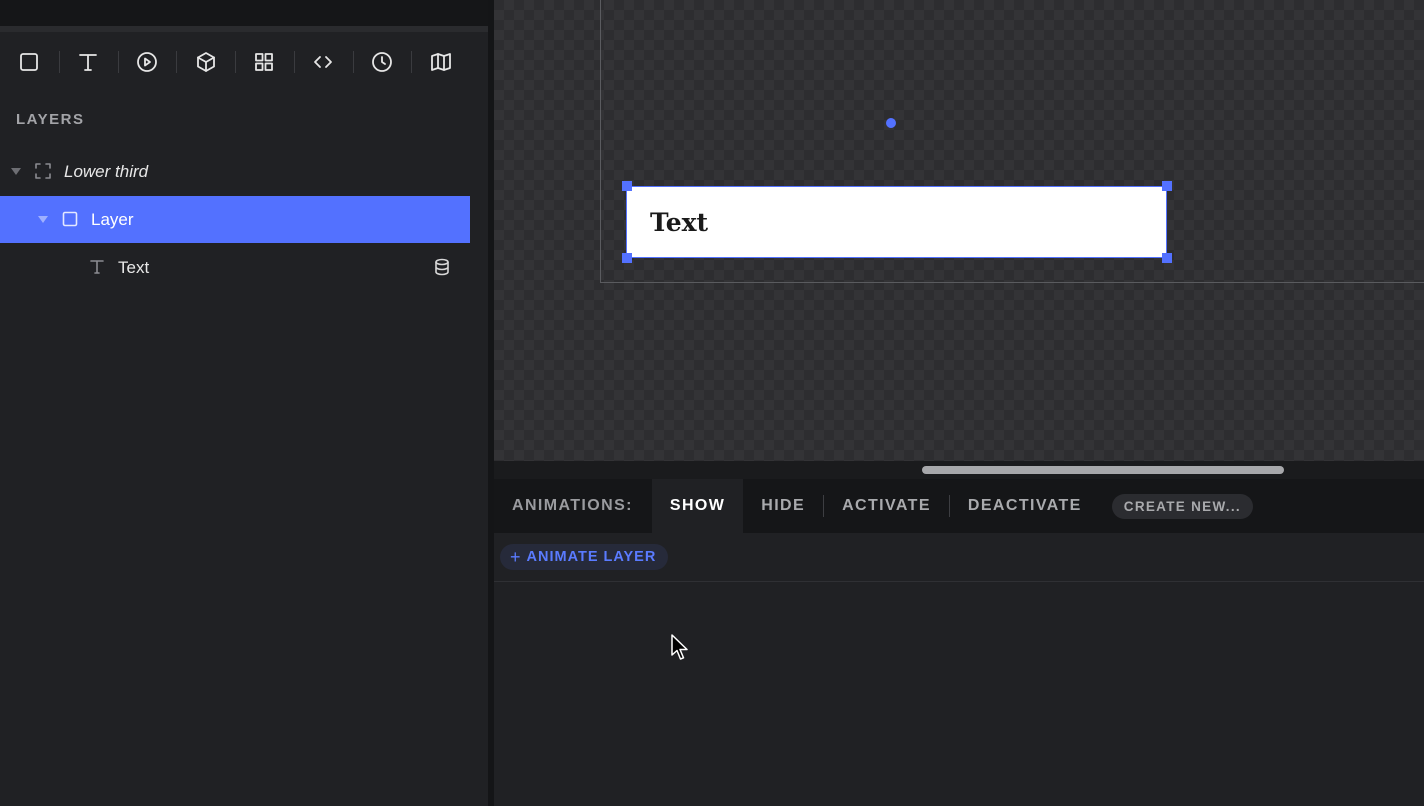 This screenshot has width=1424, height=806. I want to click on resize-handle-bottom-left, so click(627, 258).